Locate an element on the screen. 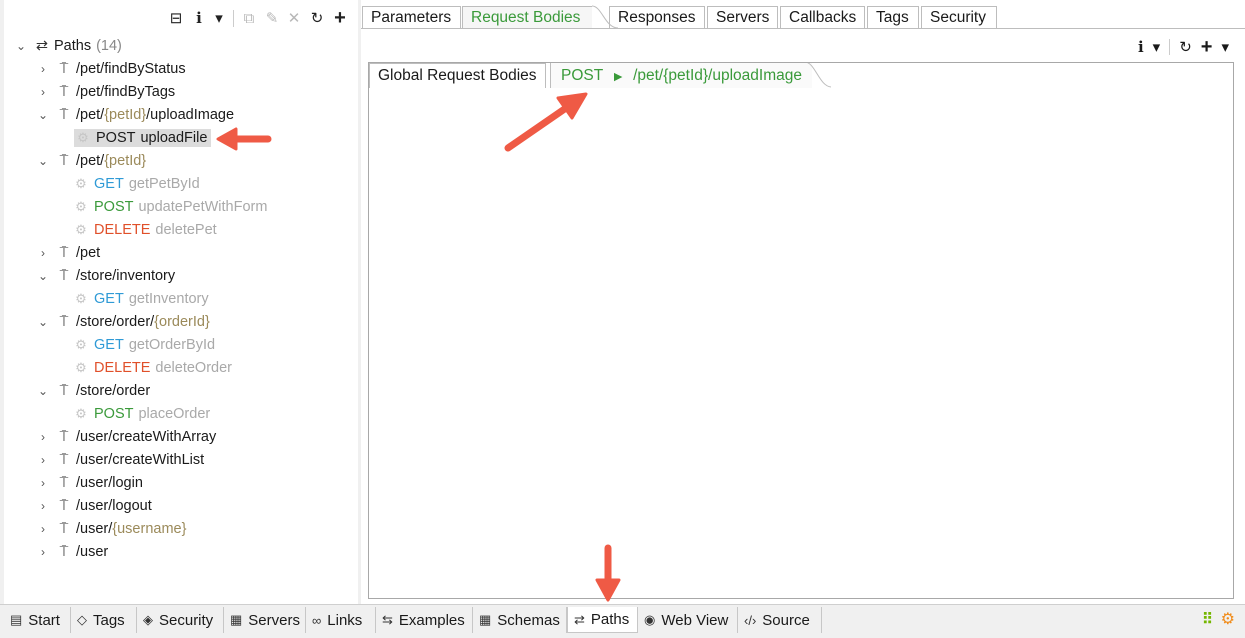 The width and height of the screenshot is (1245, 638). operation-item: ⚙ DELETE deletePet is located at coordinates (145, 230).